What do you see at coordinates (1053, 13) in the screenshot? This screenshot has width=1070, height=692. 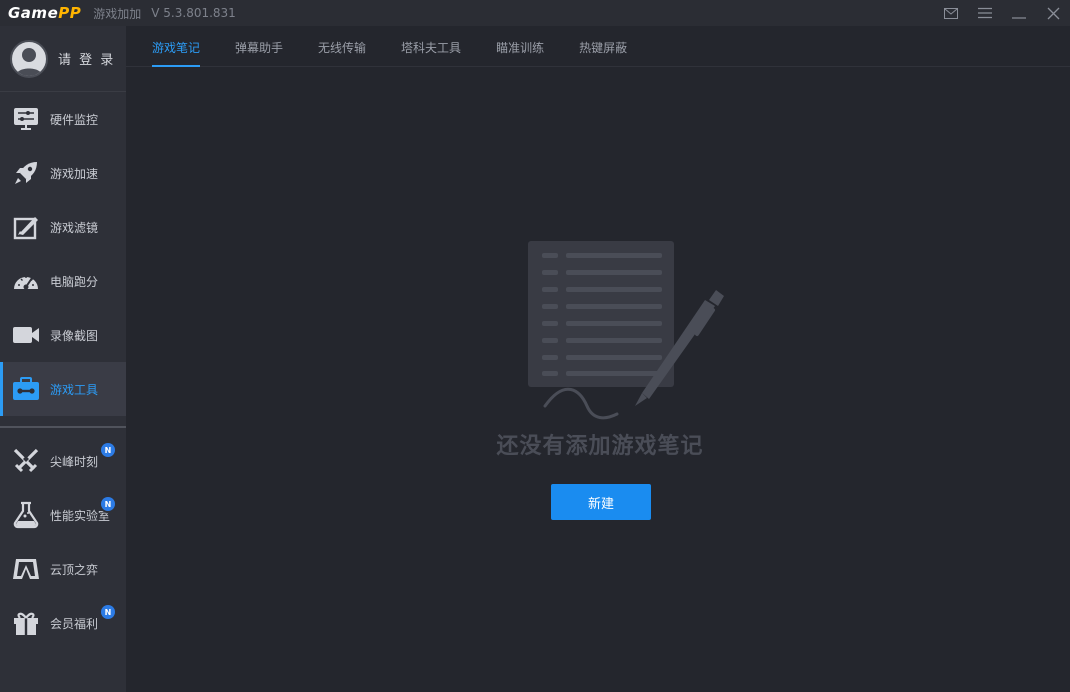 I see `close-icon` at bounding box center [1053, 13].